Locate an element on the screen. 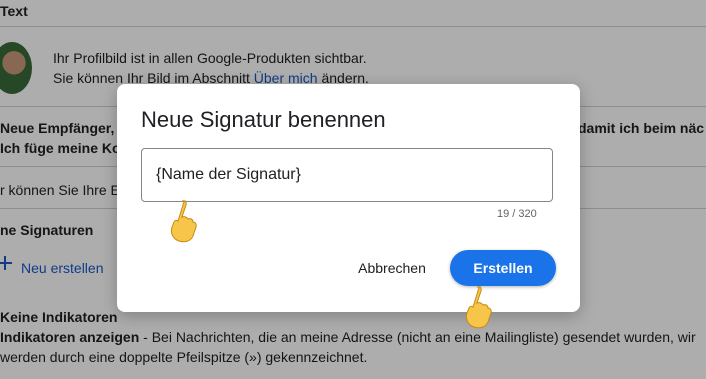  signature-name-input is located at coordinates (346, 175).